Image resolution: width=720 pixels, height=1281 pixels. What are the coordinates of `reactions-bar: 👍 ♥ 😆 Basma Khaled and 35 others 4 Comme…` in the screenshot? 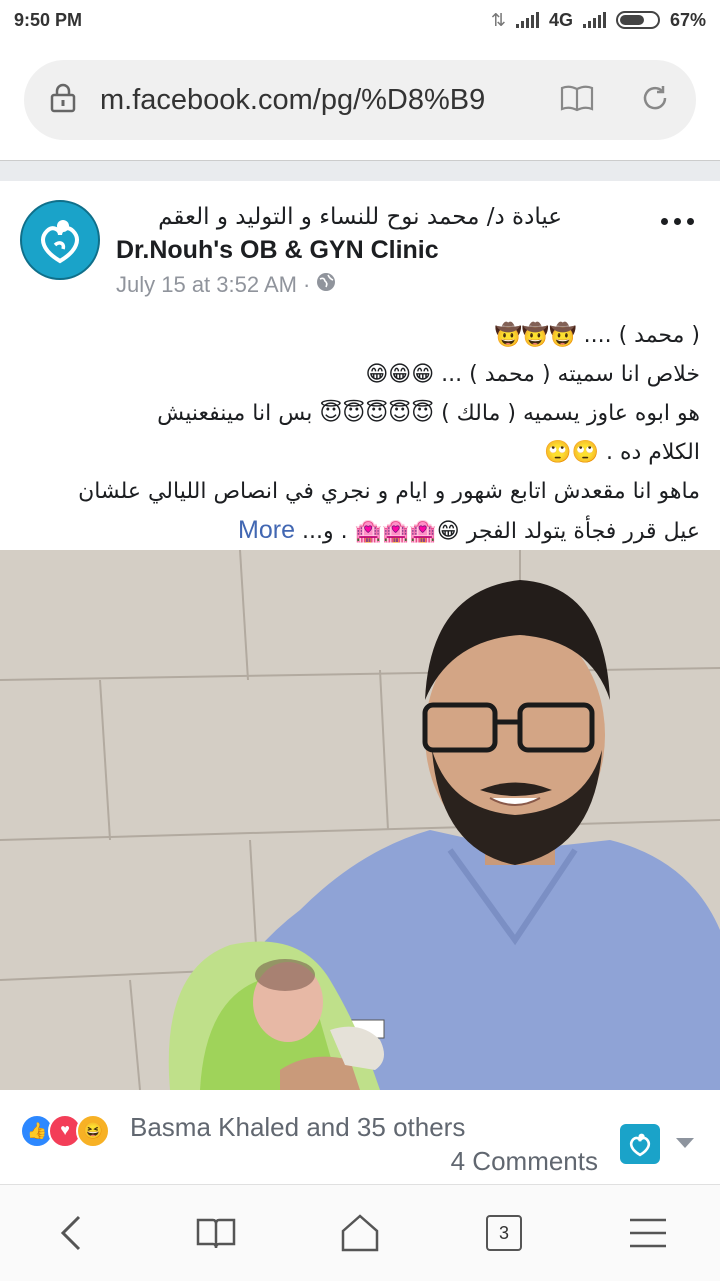 It's located at (360, 1135).